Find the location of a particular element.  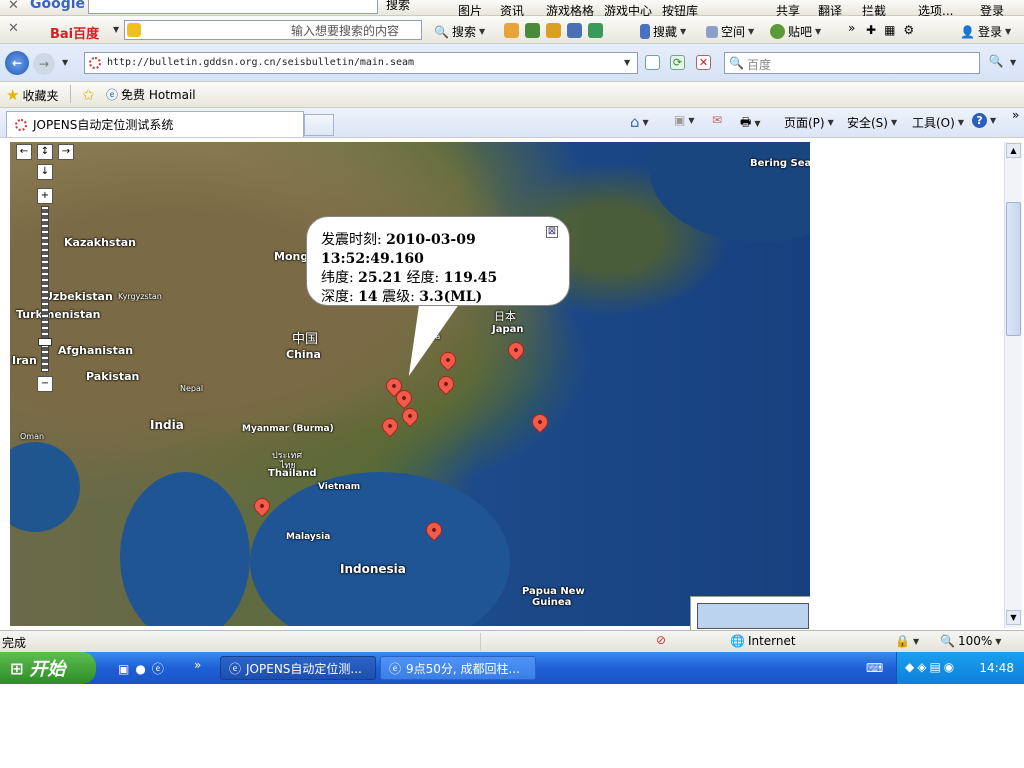

grid-icon: ▦ is located at coordinates (889, 30).